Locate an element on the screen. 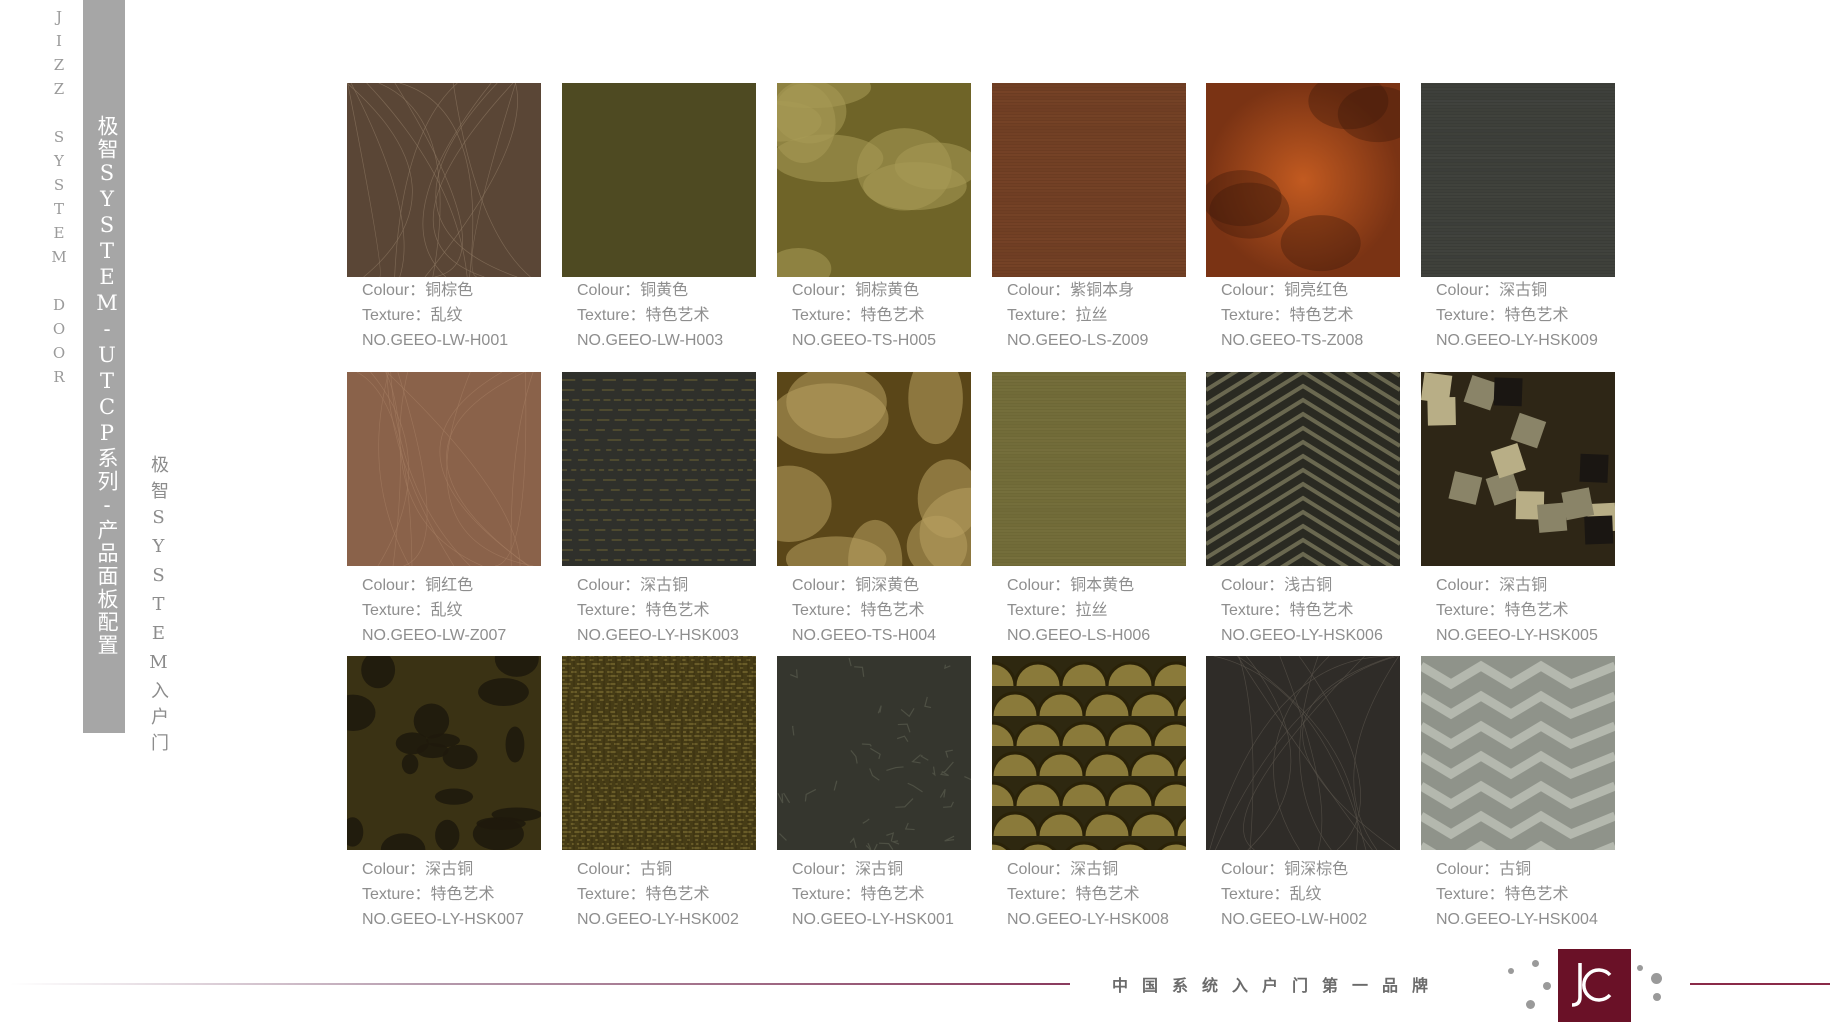  swatch-caption: Colour：铜本黄色 Texture：拉丝 NO.GEEO-LS-H006 is located at coordinates (1107, 610).